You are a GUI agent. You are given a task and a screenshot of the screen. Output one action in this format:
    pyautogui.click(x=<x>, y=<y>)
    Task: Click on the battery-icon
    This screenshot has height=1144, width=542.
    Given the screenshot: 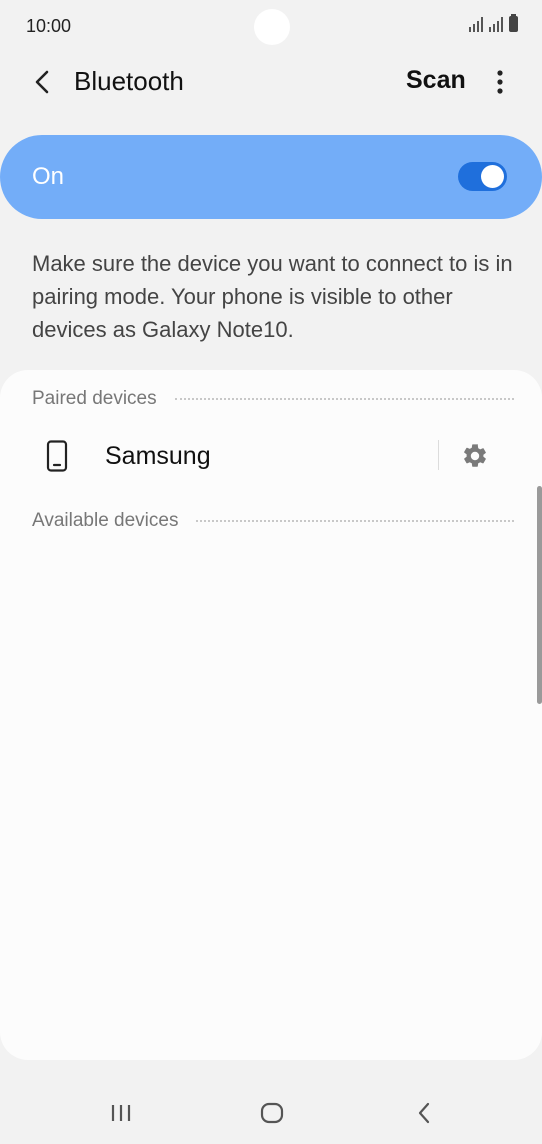 What is the action you would take?
    pyautogui.click(x=513, y=23)
    